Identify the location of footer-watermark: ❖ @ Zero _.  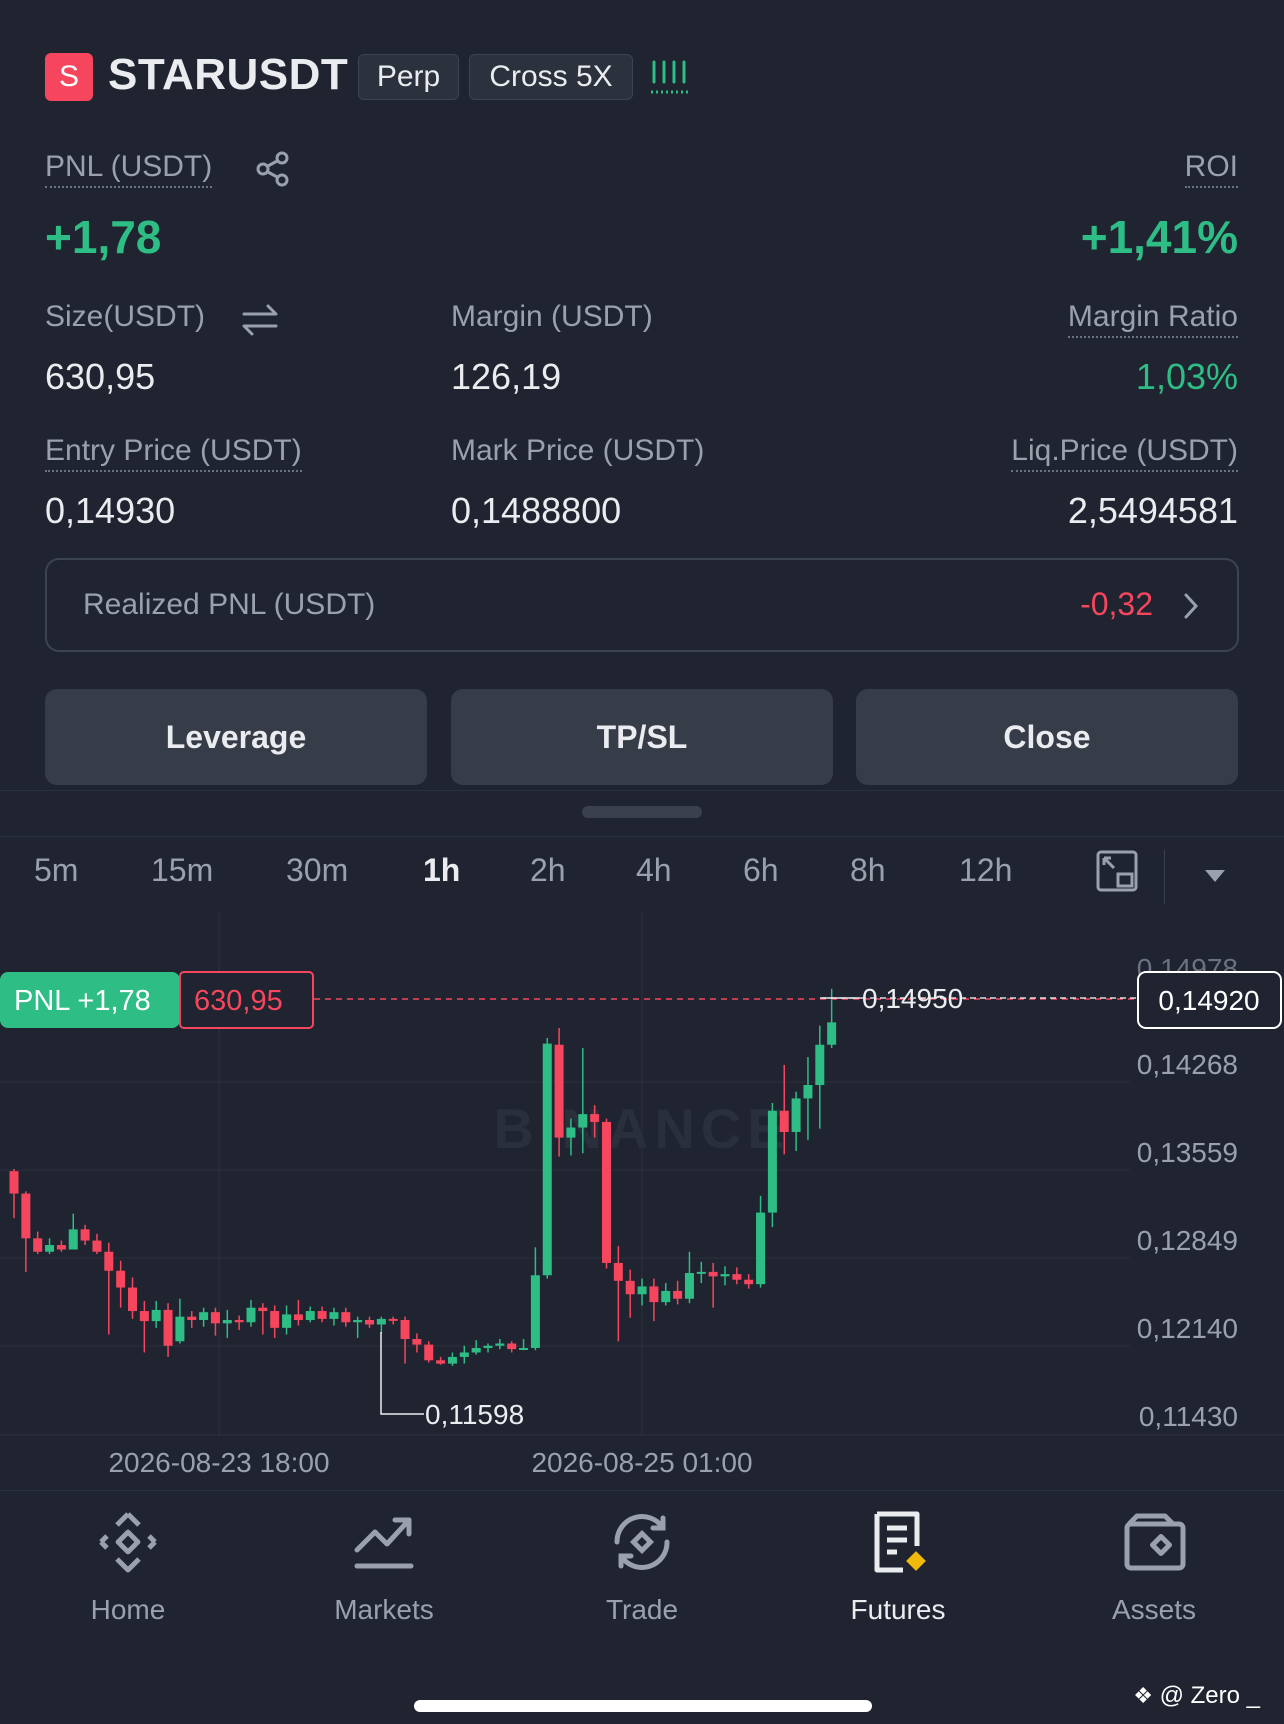
(1196, 1695).